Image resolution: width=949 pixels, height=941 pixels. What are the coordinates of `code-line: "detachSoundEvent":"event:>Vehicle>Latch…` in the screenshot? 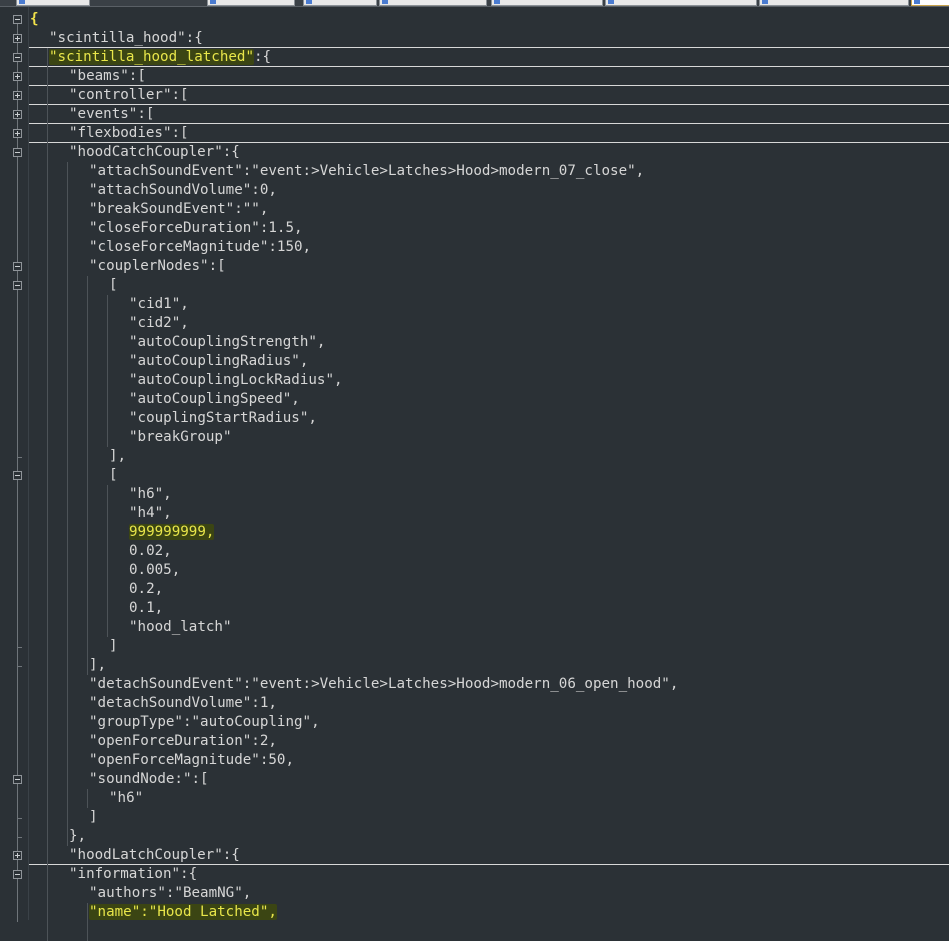 It's located at (489, 684).